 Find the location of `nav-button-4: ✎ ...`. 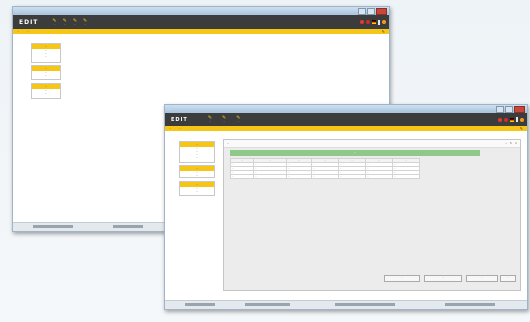

nav-button-4: ✎ ... is located at coordinates (85, 22).